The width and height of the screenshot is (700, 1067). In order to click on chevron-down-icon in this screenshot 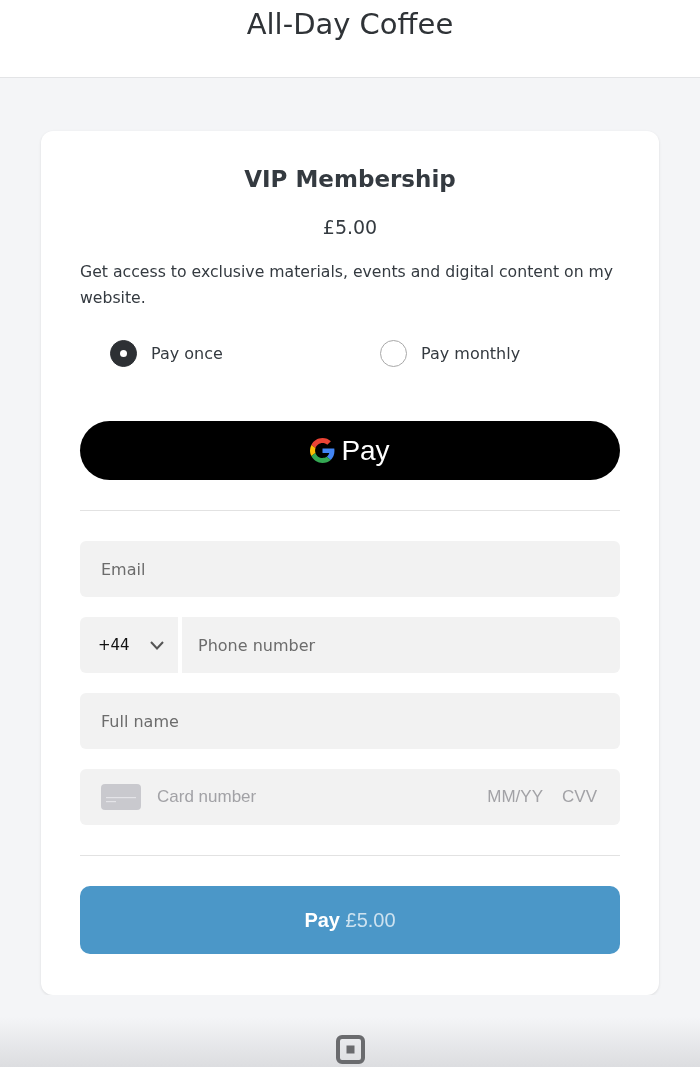, I will do `click(157, 645)`.